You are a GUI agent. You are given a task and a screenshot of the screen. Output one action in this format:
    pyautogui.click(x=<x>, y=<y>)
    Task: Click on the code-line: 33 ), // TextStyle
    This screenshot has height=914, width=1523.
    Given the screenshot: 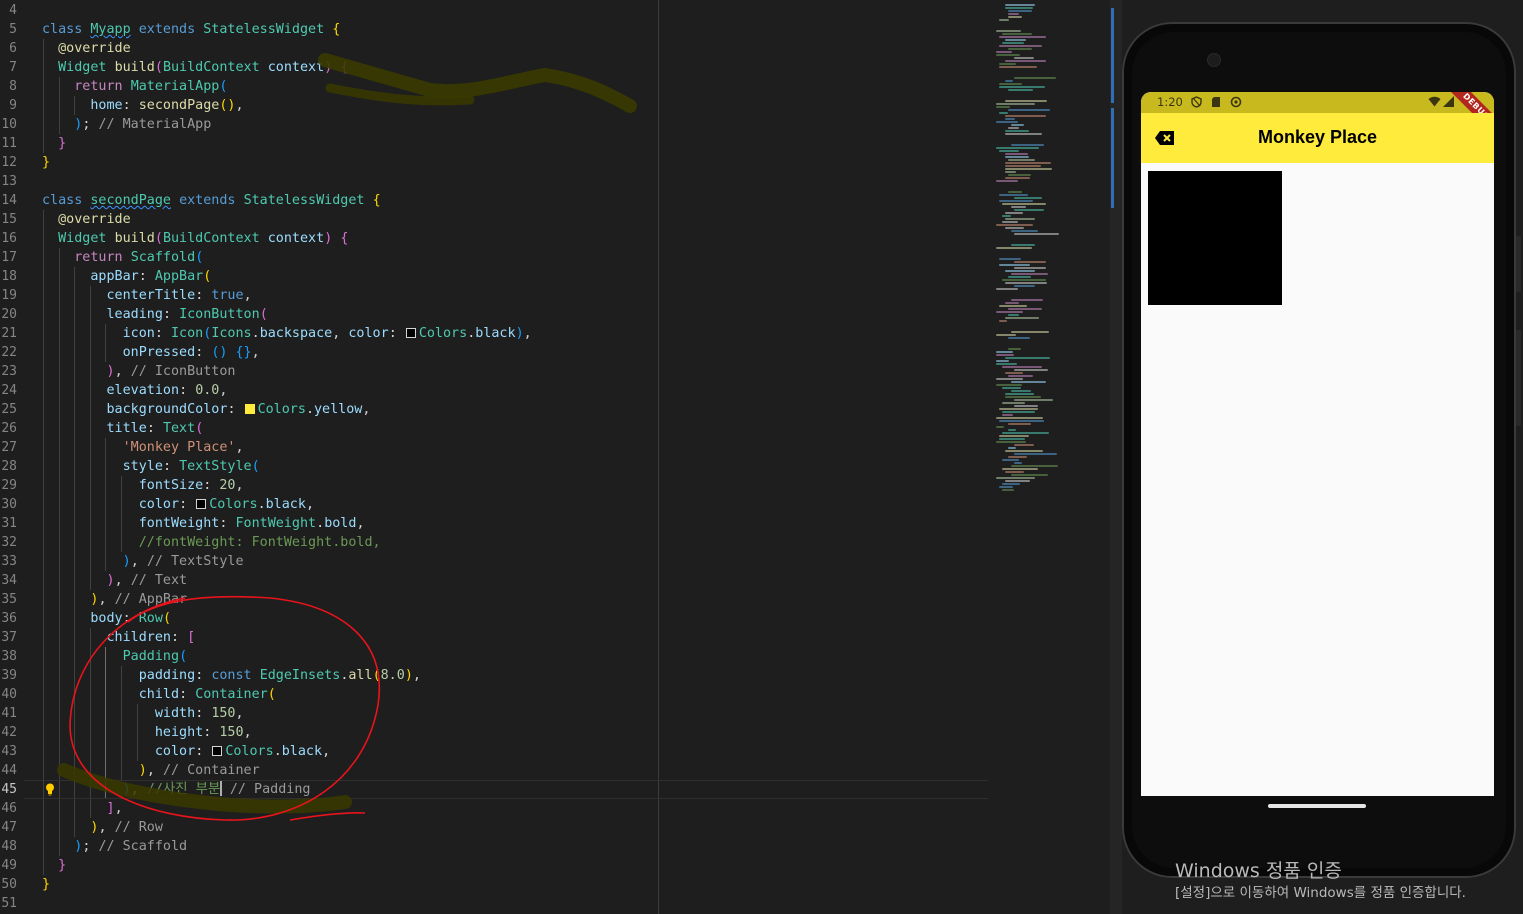 What is the action you would take?
    pyautogui.click(x=500, y=561)
    